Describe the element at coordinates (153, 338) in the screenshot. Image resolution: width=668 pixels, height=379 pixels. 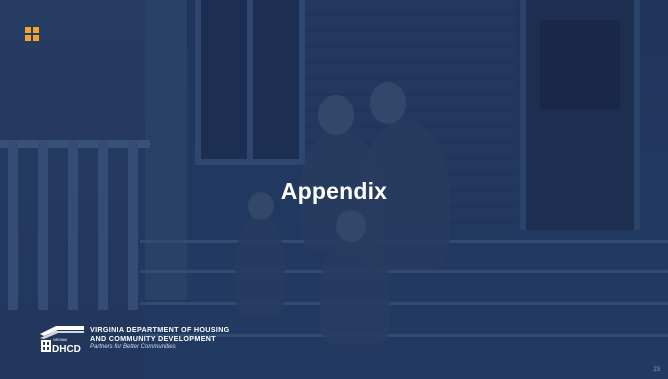
I see `agency-name-line2: AND COMMUNITY DEVELOPMENT` at that location.